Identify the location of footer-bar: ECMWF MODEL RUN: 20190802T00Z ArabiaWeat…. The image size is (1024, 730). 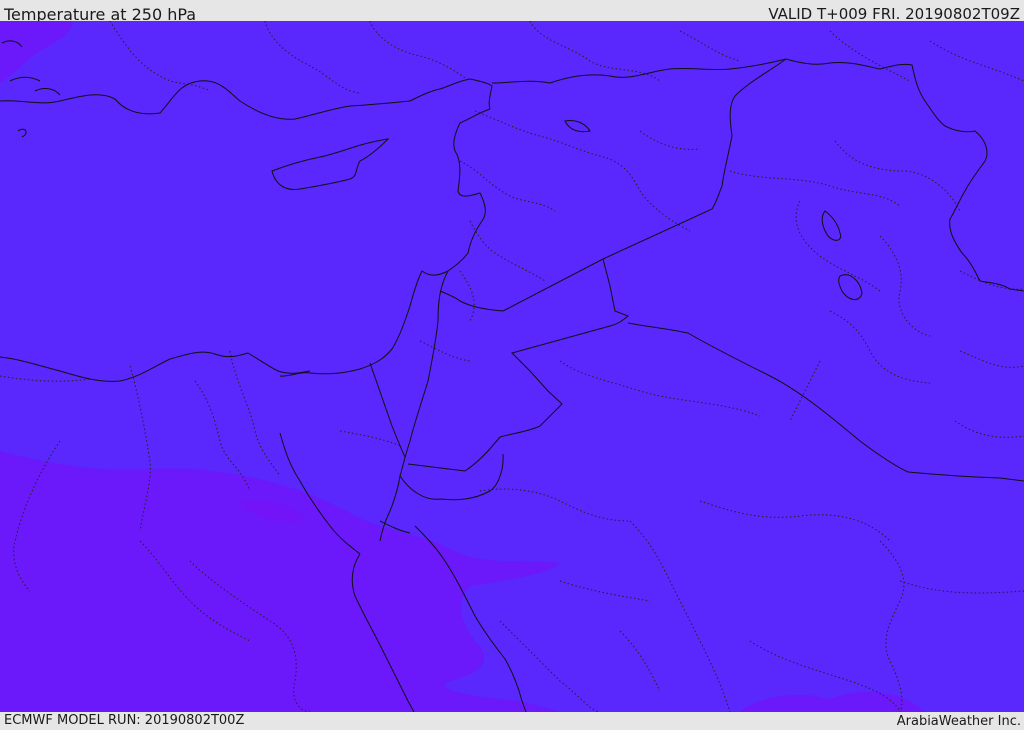
(512, 720).